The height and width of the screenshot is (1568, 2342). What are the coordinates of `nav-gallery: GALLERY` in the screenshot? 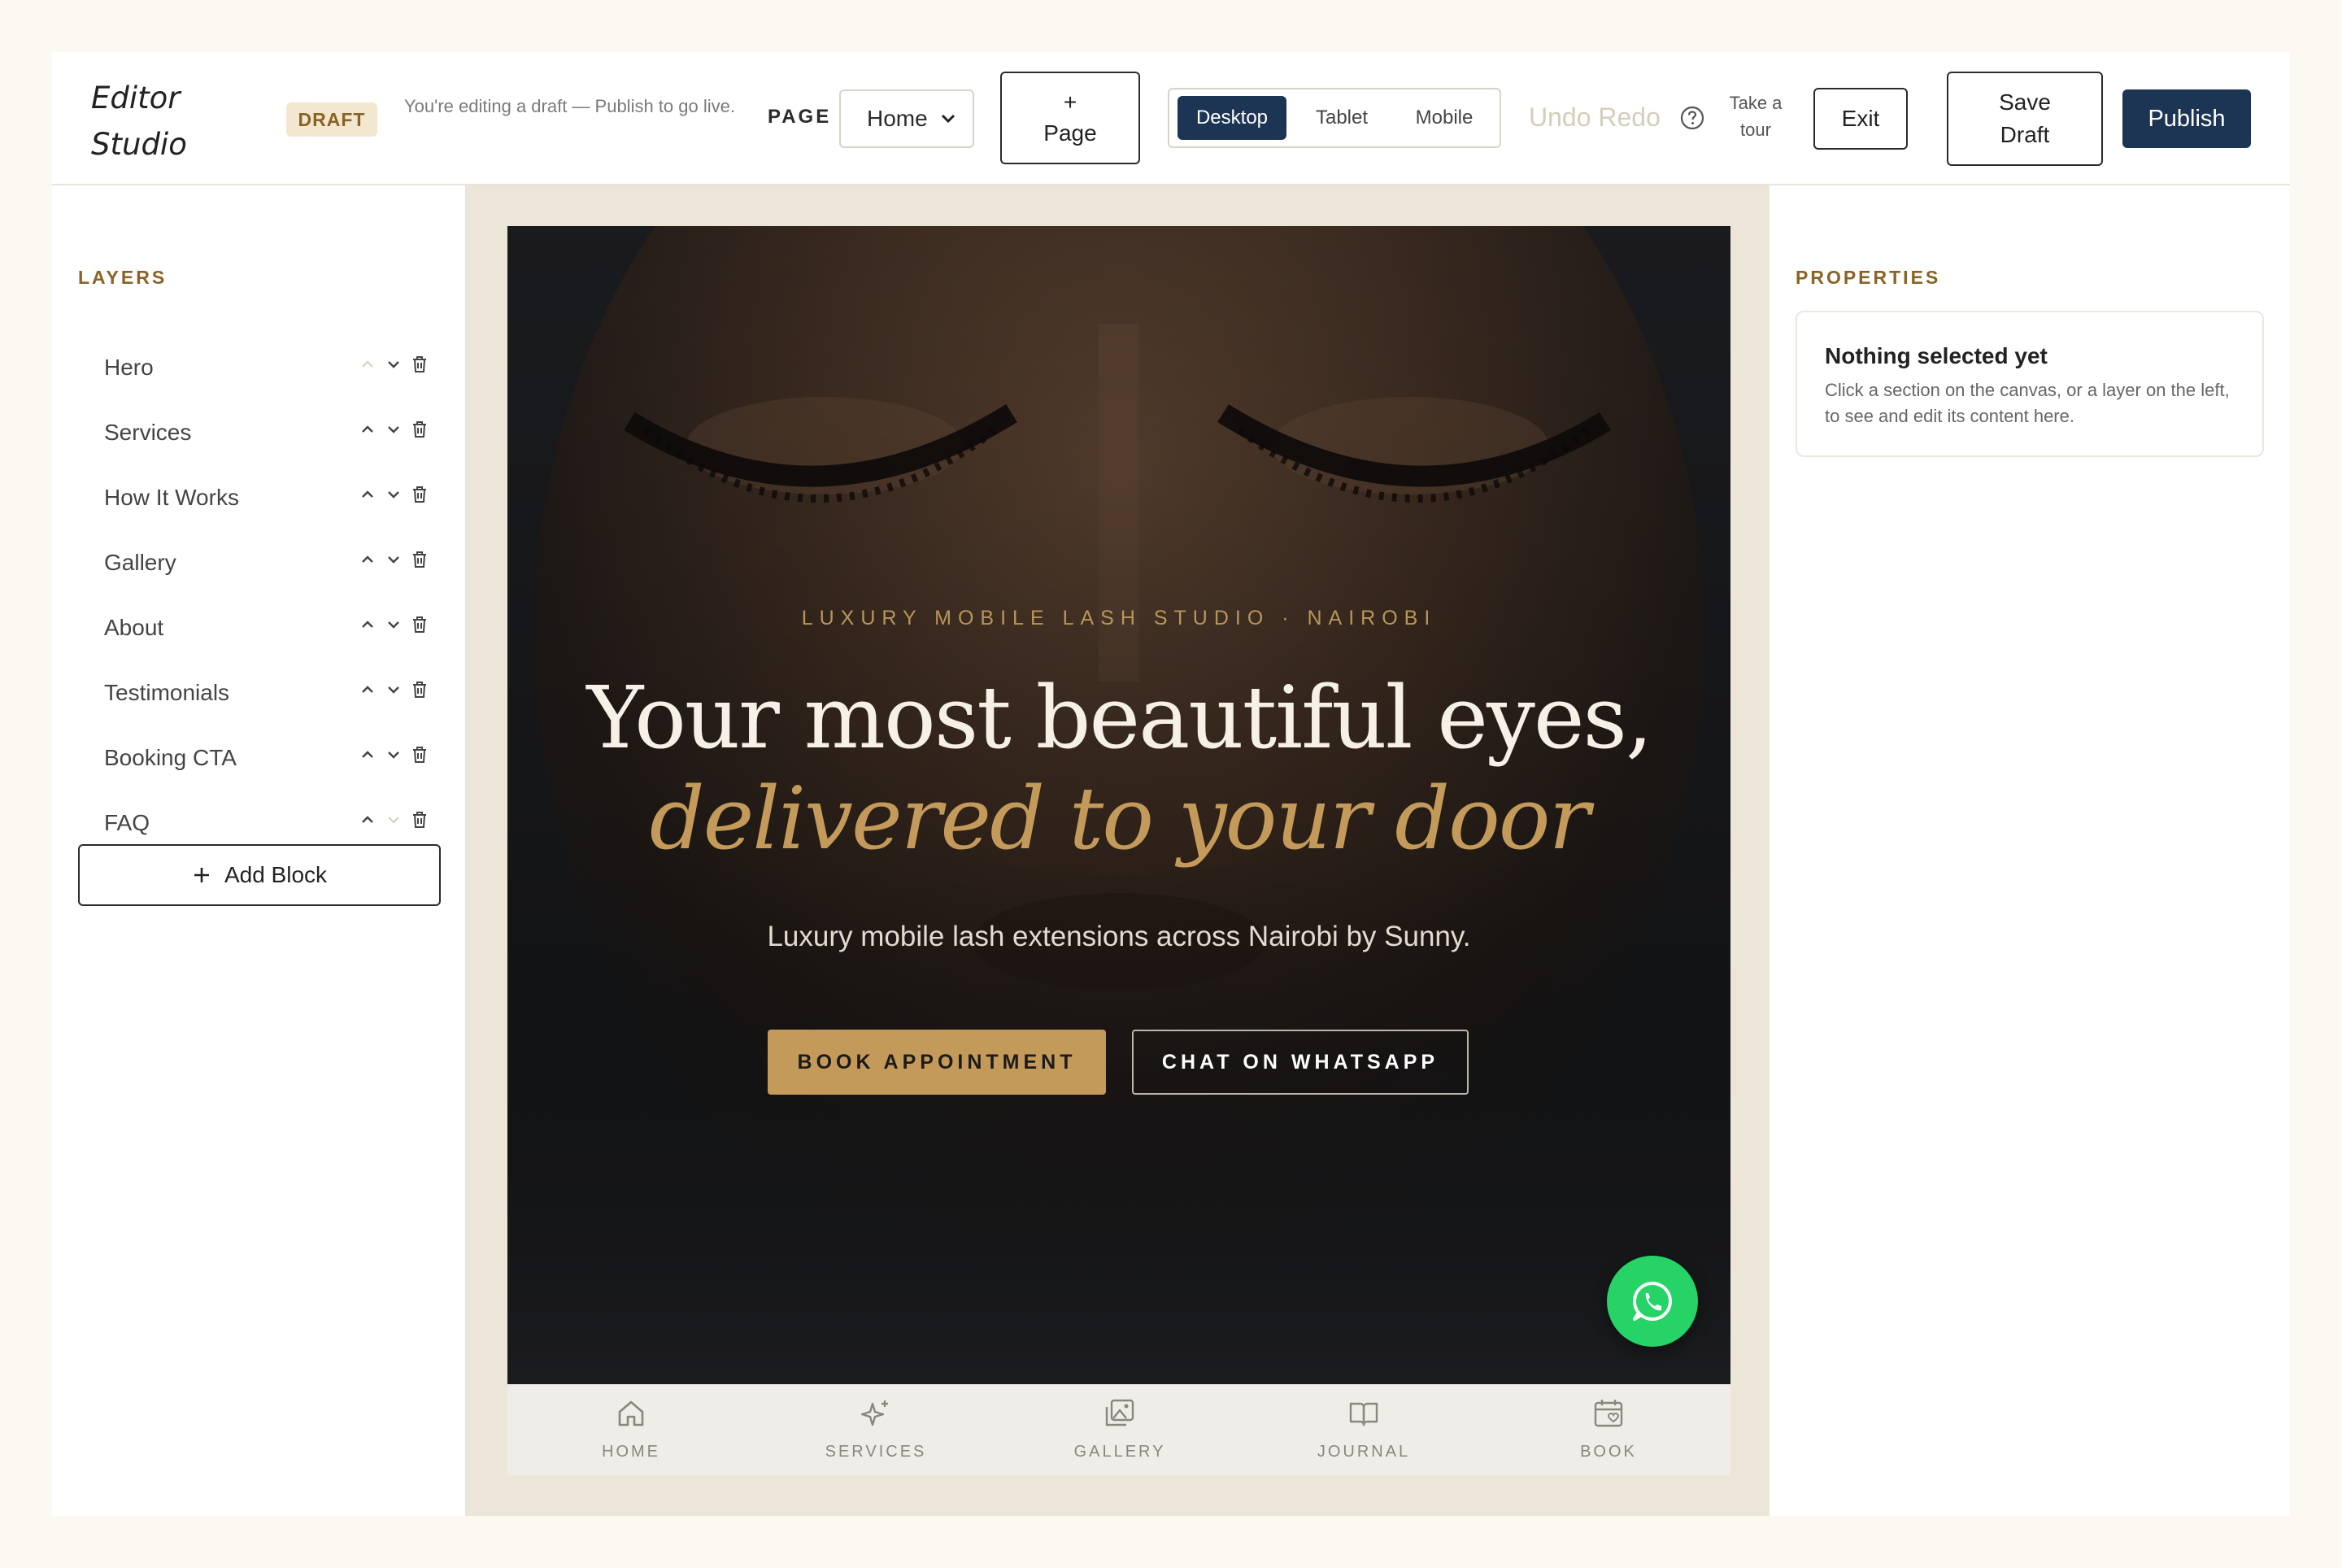 It's located at (1119, 1429).